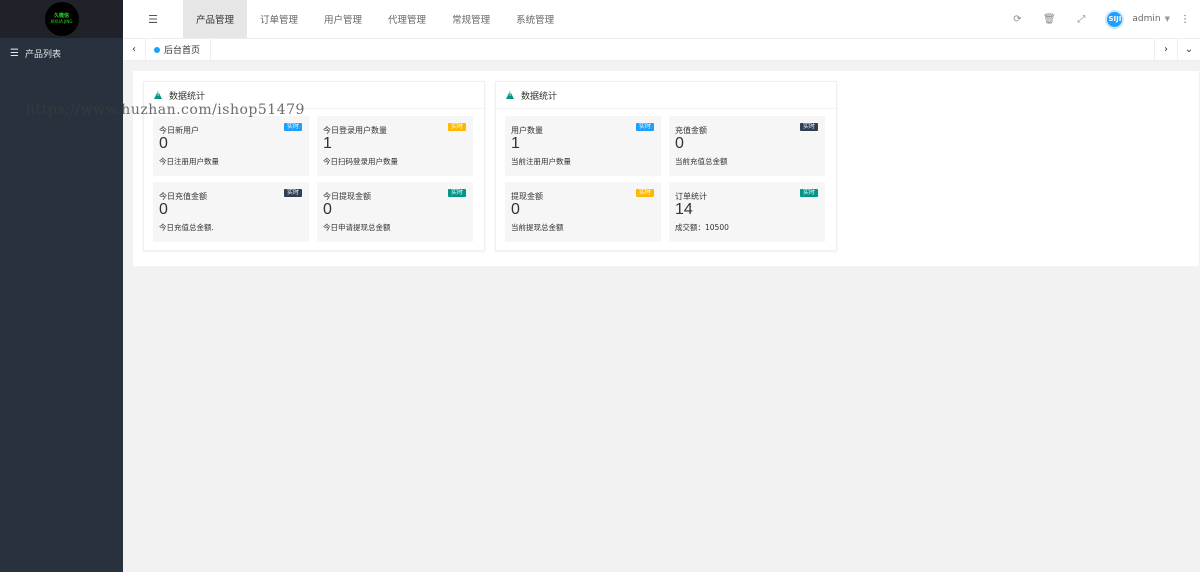 This screenshot has width=1200, height=572. I want to click on top-nav: 产品管理 订单管理 用户管理 代理管理 常规管理 系统管理, so click(375, 19).